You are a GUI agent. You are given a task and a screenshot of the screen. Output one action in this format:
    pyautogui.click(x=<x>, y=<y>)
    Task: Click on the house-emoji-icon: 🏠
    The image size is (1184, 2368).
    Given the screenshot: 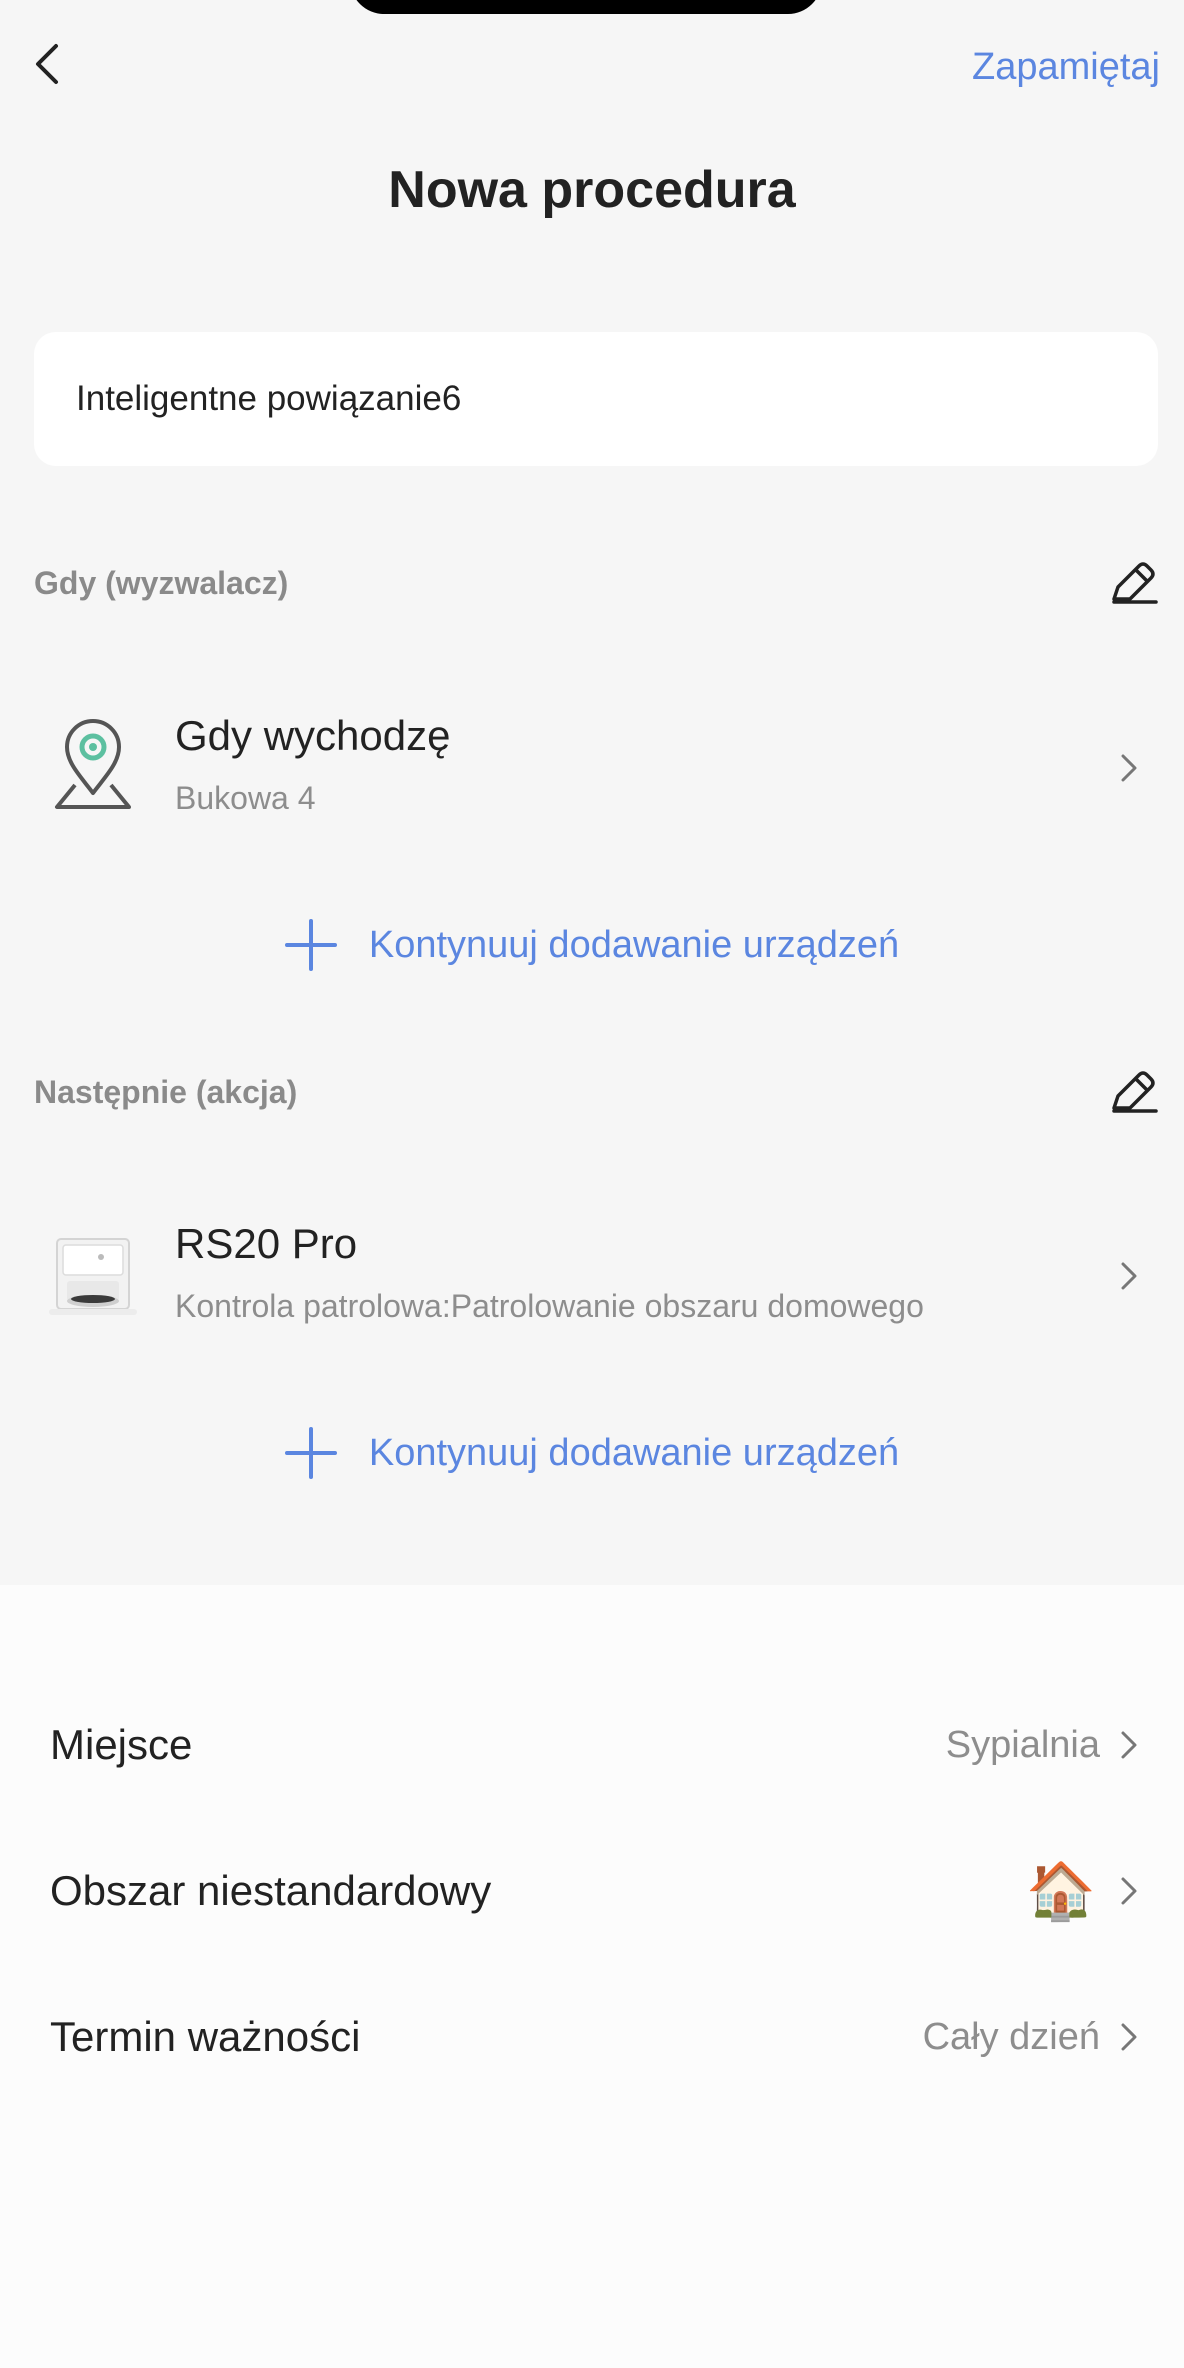 What is the action you would take?
    pyautogui.click(x=1061, y=1890)
    